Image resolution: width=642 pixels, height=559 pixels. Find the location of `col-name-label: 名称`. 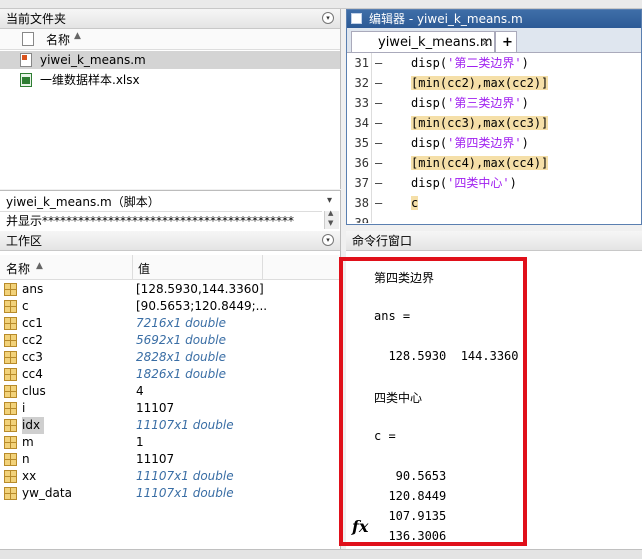

col-name-label: 名称 is located at coordinates (18, 268).